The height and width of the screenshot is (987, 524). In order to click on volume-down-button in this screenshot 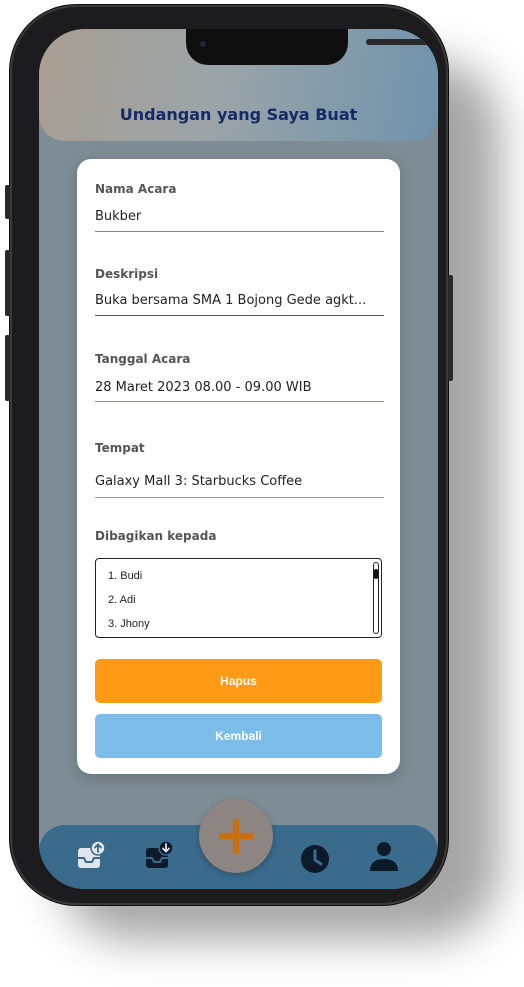, I will do `click(7, 368)`.